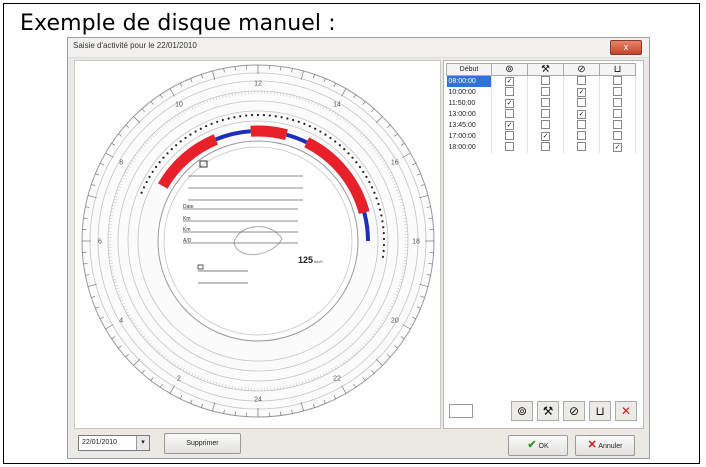 This screenshot has height=467, width=706. What do you see at coordinates (461, 411) in the screenshot?
I see `duration-field` at bounding box center [461, 411].